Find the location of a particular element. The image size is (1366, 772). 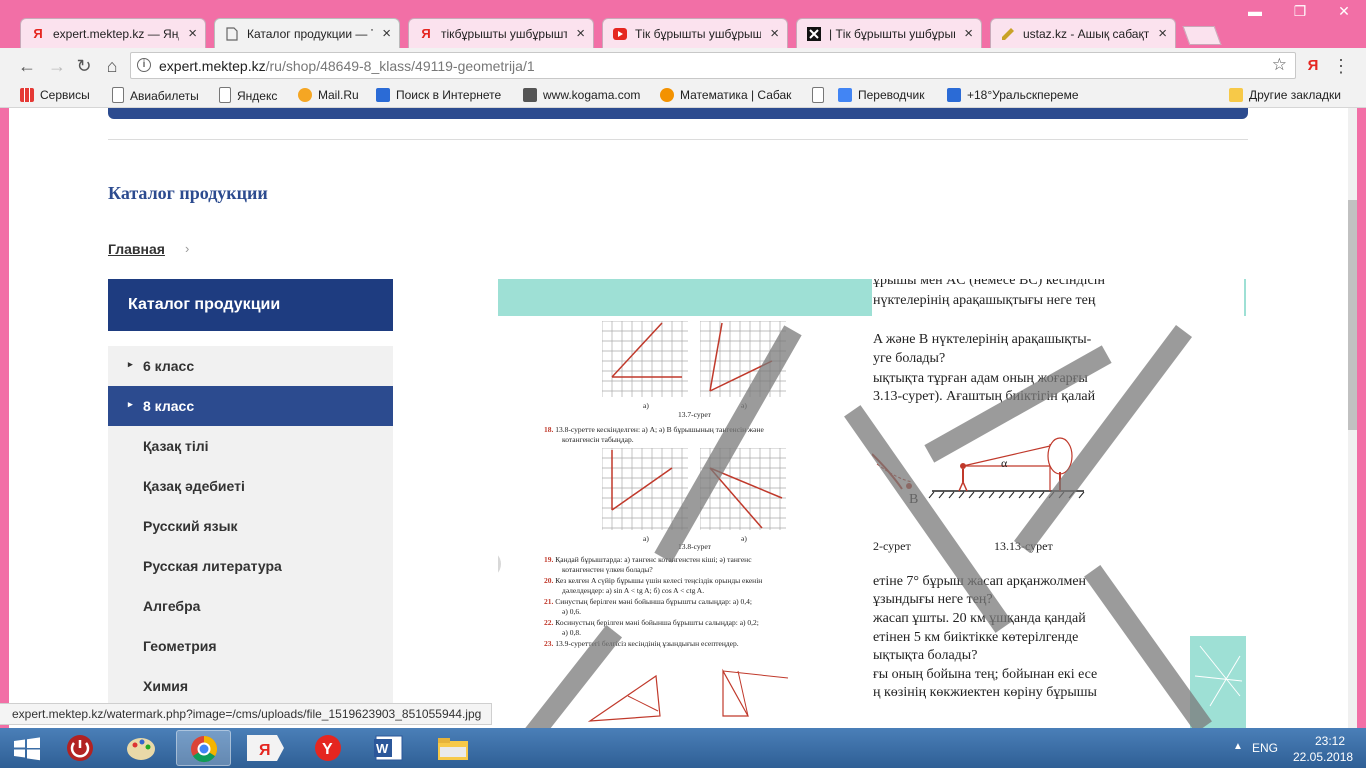

tray-language: ENG is located at coordinates (1265, 748).